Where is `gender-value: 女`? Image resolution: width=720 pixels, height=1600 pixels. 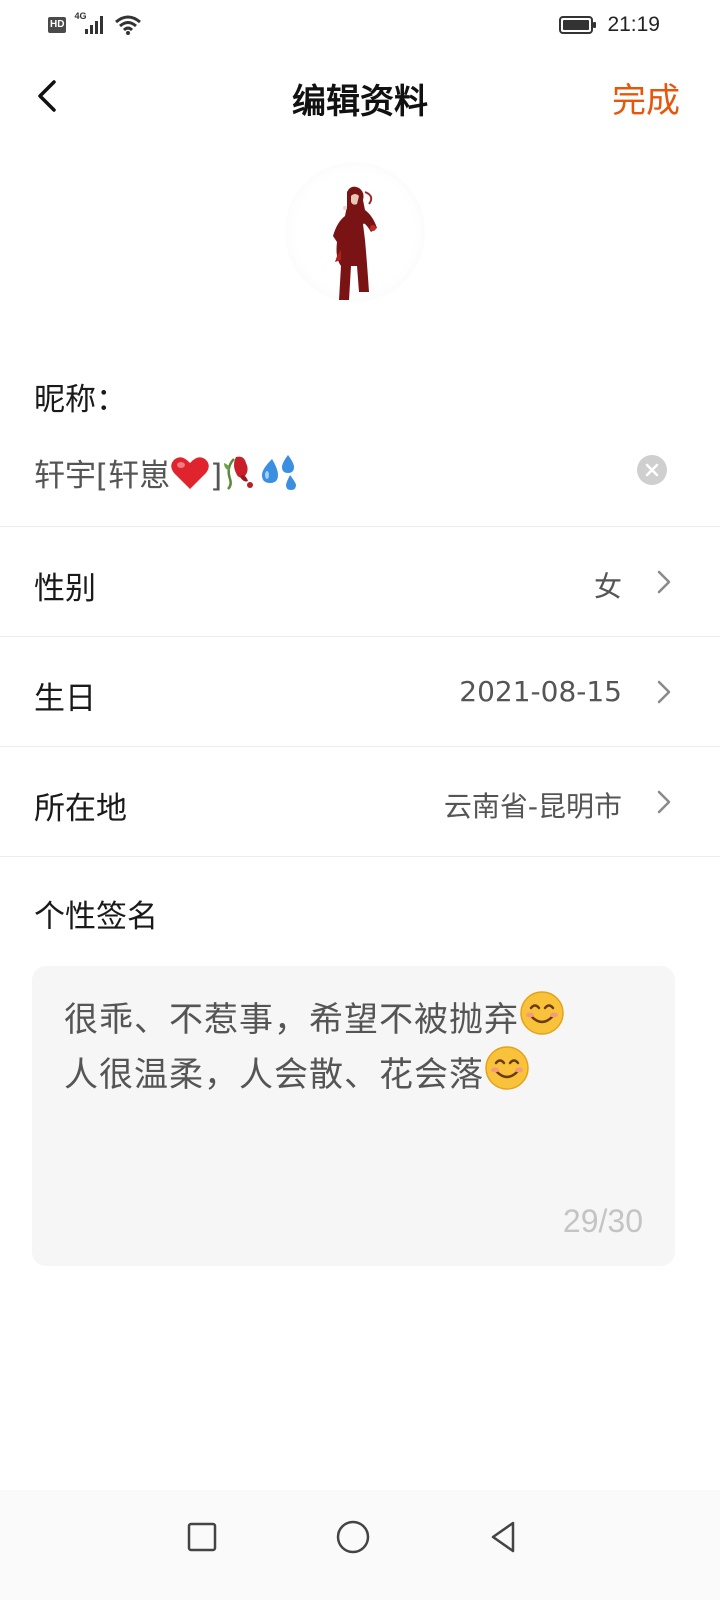 gender-value: 女 is located at coordinates (607, 586).